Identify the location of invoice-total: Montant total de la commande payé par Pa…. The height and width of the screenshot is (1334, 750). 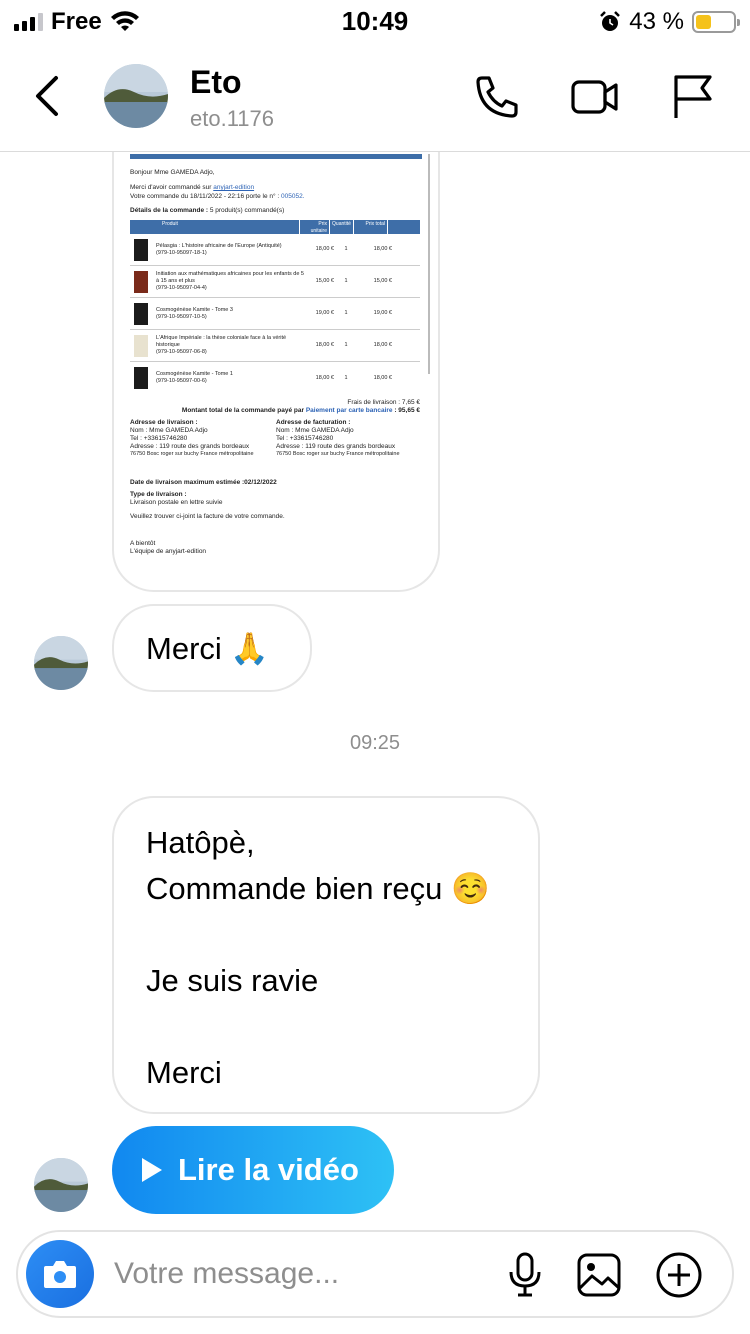
(300, 410).